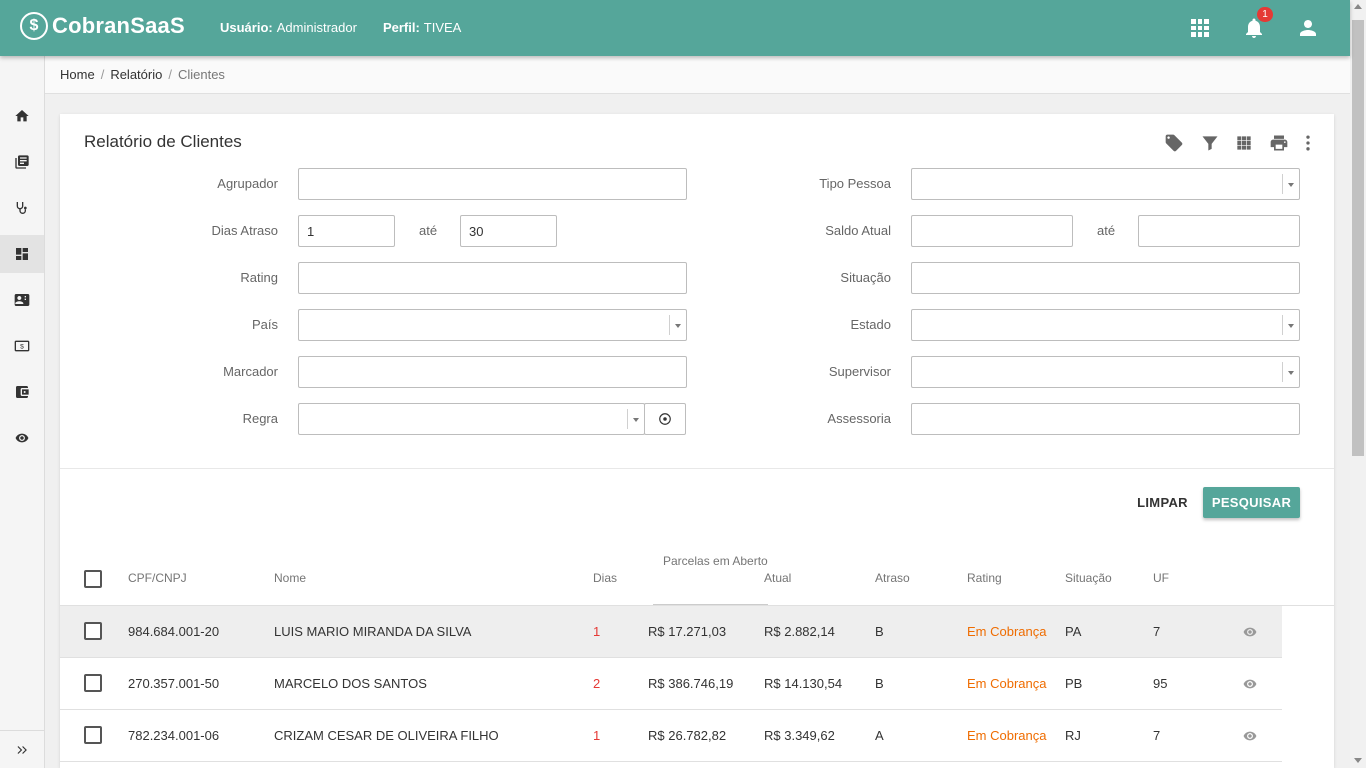 The height and width of the screenshot is (768, 1366). What do you see at coordinates (858, 230) in the screenshot?
I see `saldo-atual-label: Saldo Atual` at bounding box center [858, 230].